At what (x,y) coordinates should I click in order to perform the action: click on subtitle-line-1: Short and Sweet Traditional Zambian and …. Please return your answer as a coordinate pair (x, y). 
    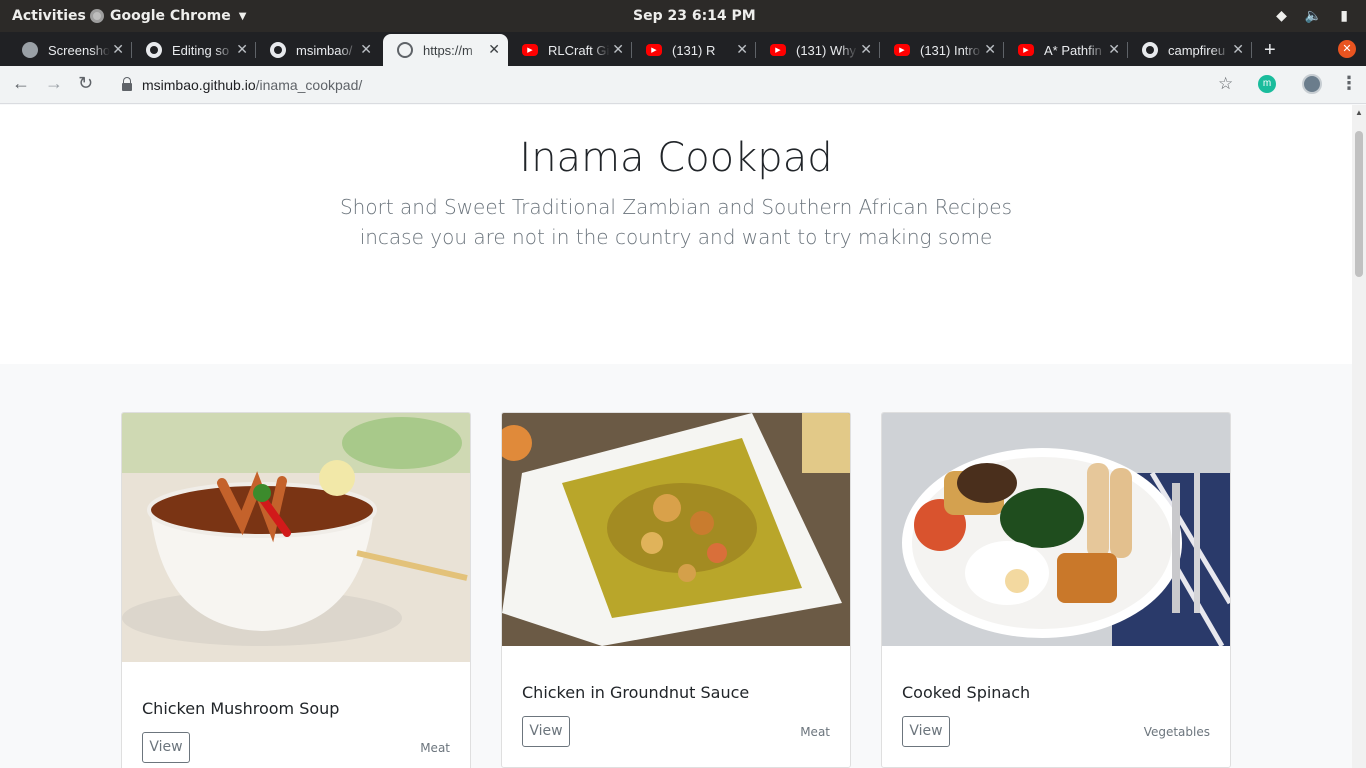
    Looking at the image, I should click on (675, 207).